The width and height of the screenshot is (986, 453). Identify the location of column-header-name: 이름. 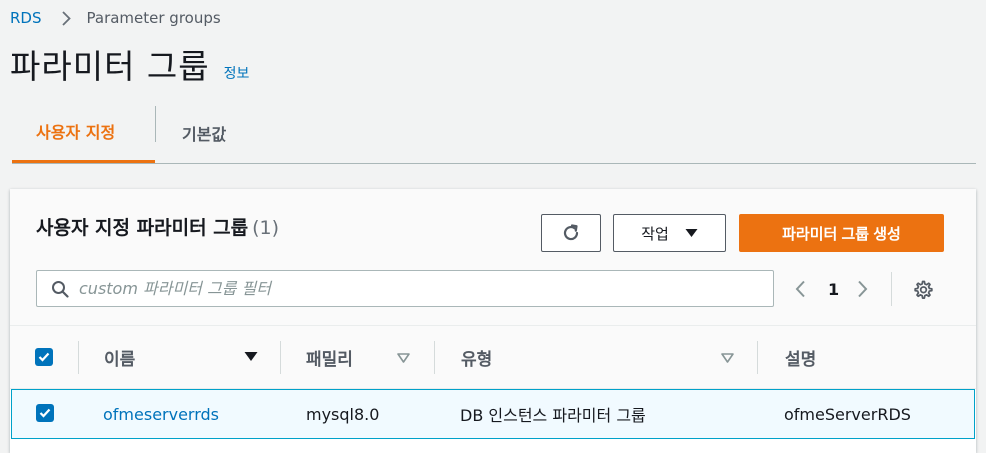
(119, 357).